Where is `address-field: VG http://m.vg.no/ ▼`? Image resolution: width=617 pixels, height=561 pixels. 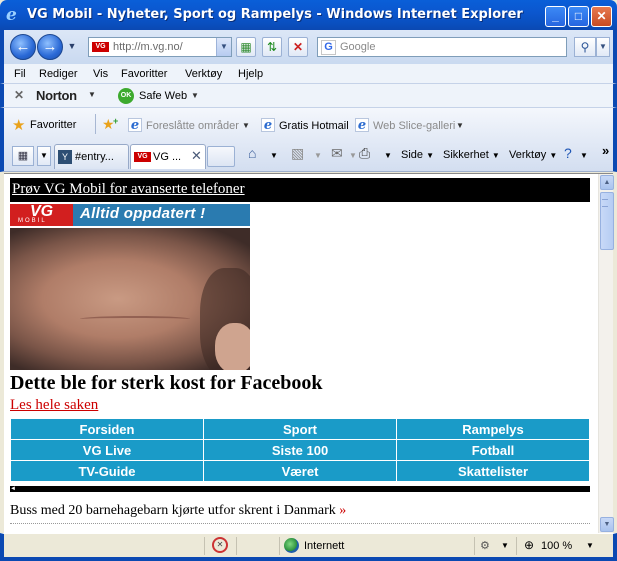
address-field: VG http://m.vg.no/ ▼ is located at coordinates (160, 47).